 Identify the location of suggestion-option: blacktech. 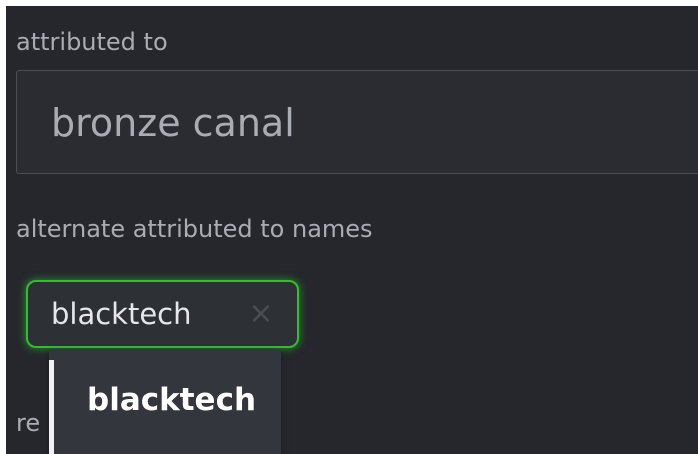
(165, 401).